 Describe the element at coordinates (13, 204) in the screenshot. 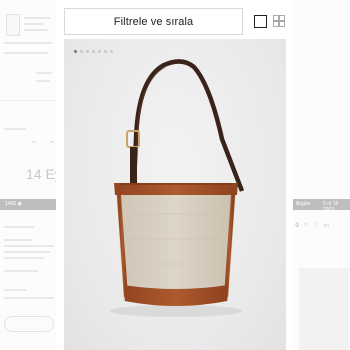

I see `left-panel-bar-text: 1406 ◉` at that location.